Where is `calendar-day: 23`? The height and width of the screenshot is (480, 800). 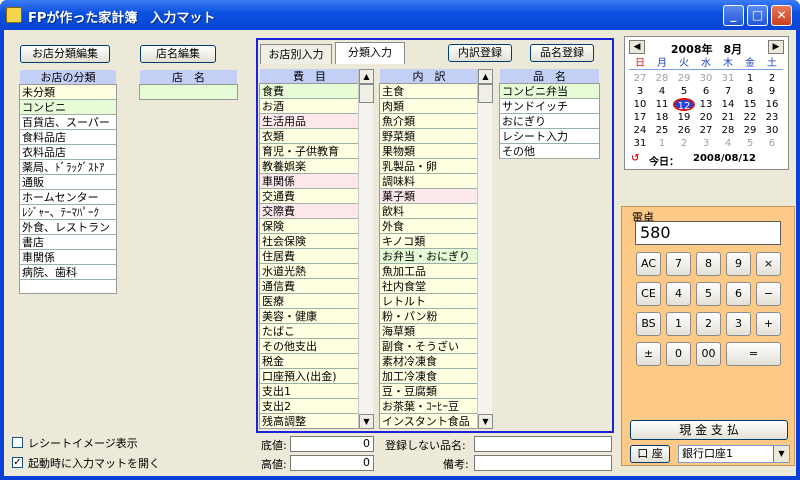 calendar-day: 23 is located at coordinates (772, 117).